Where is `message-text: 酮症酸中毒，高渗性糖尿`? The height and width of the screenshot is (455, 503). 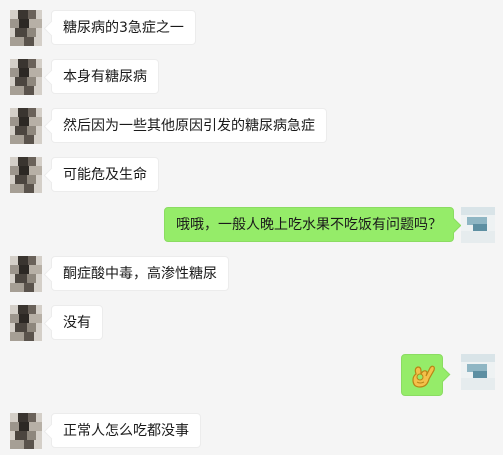 message-text: 酮症酸中毒，高渗性糖尿 is located at coordinates (140, 274).